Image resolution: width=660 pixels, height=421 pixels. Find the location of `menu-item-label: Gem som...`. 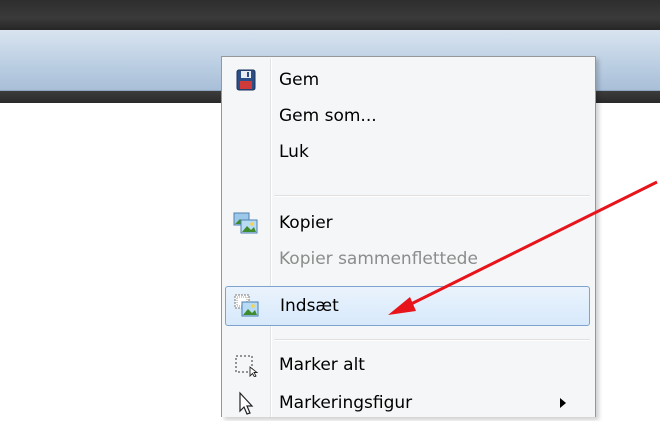

menu-item-label: Gem som... is located at coordinates (328, 116).